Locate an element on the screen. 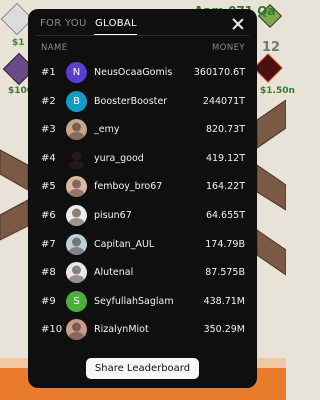 This screenshot has width=320, height=400. leaderboard-row: #10 RizalynMiot 350.29M is located at coordinates (142, 331).